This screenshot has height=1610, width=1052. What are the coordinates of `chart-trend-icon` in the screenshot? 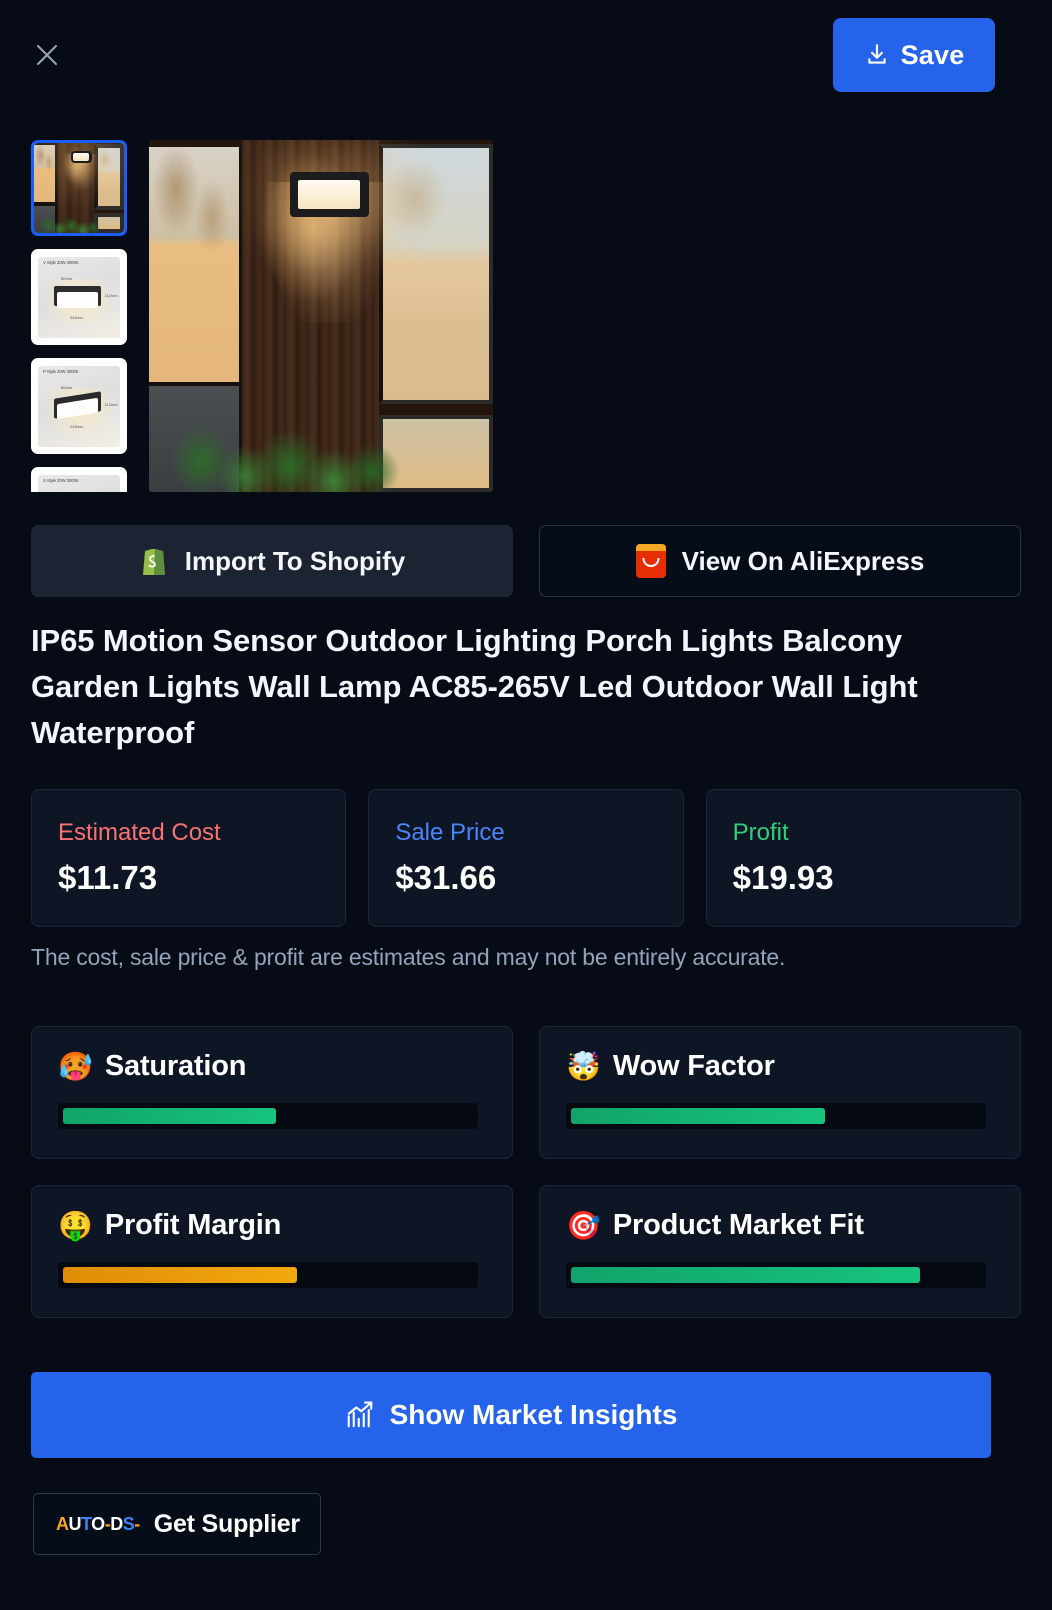 It's located at (359, 1414).